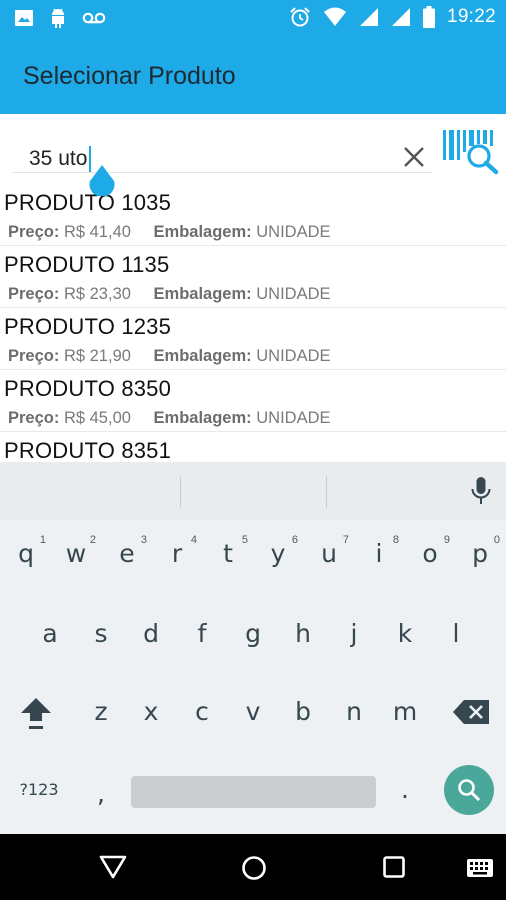 This screenshot has height=900, width=506. I want to click on key-w: 2w, so click(76, 554).